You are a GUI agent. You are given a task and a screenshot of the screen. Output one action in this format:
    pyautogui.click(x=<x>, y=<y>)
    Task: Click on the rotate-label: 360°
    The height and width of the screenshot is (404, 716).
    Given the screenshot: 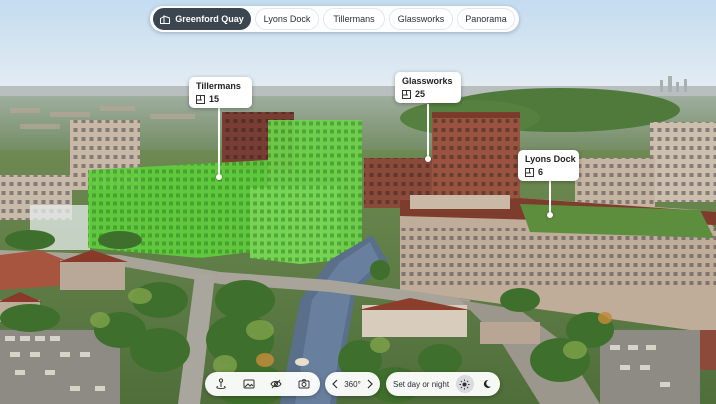 What is the action you would take?
    pyautogui.click(x=352, y=384)
    